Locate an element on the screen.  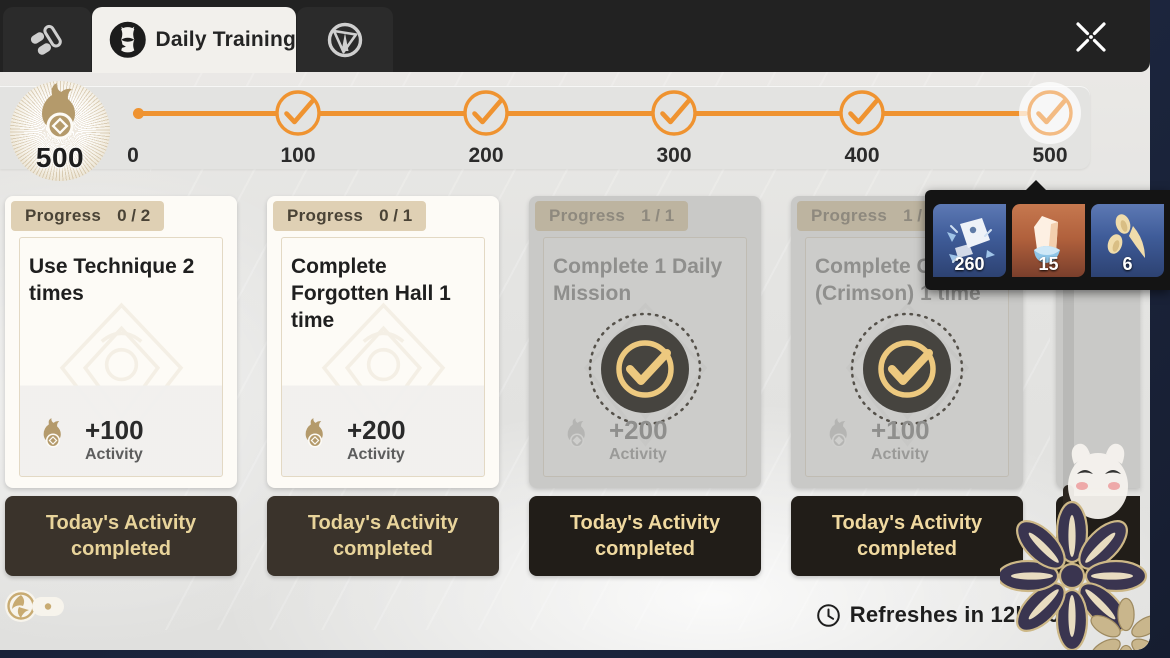
close-icon is located at coordinates (1091, 37).